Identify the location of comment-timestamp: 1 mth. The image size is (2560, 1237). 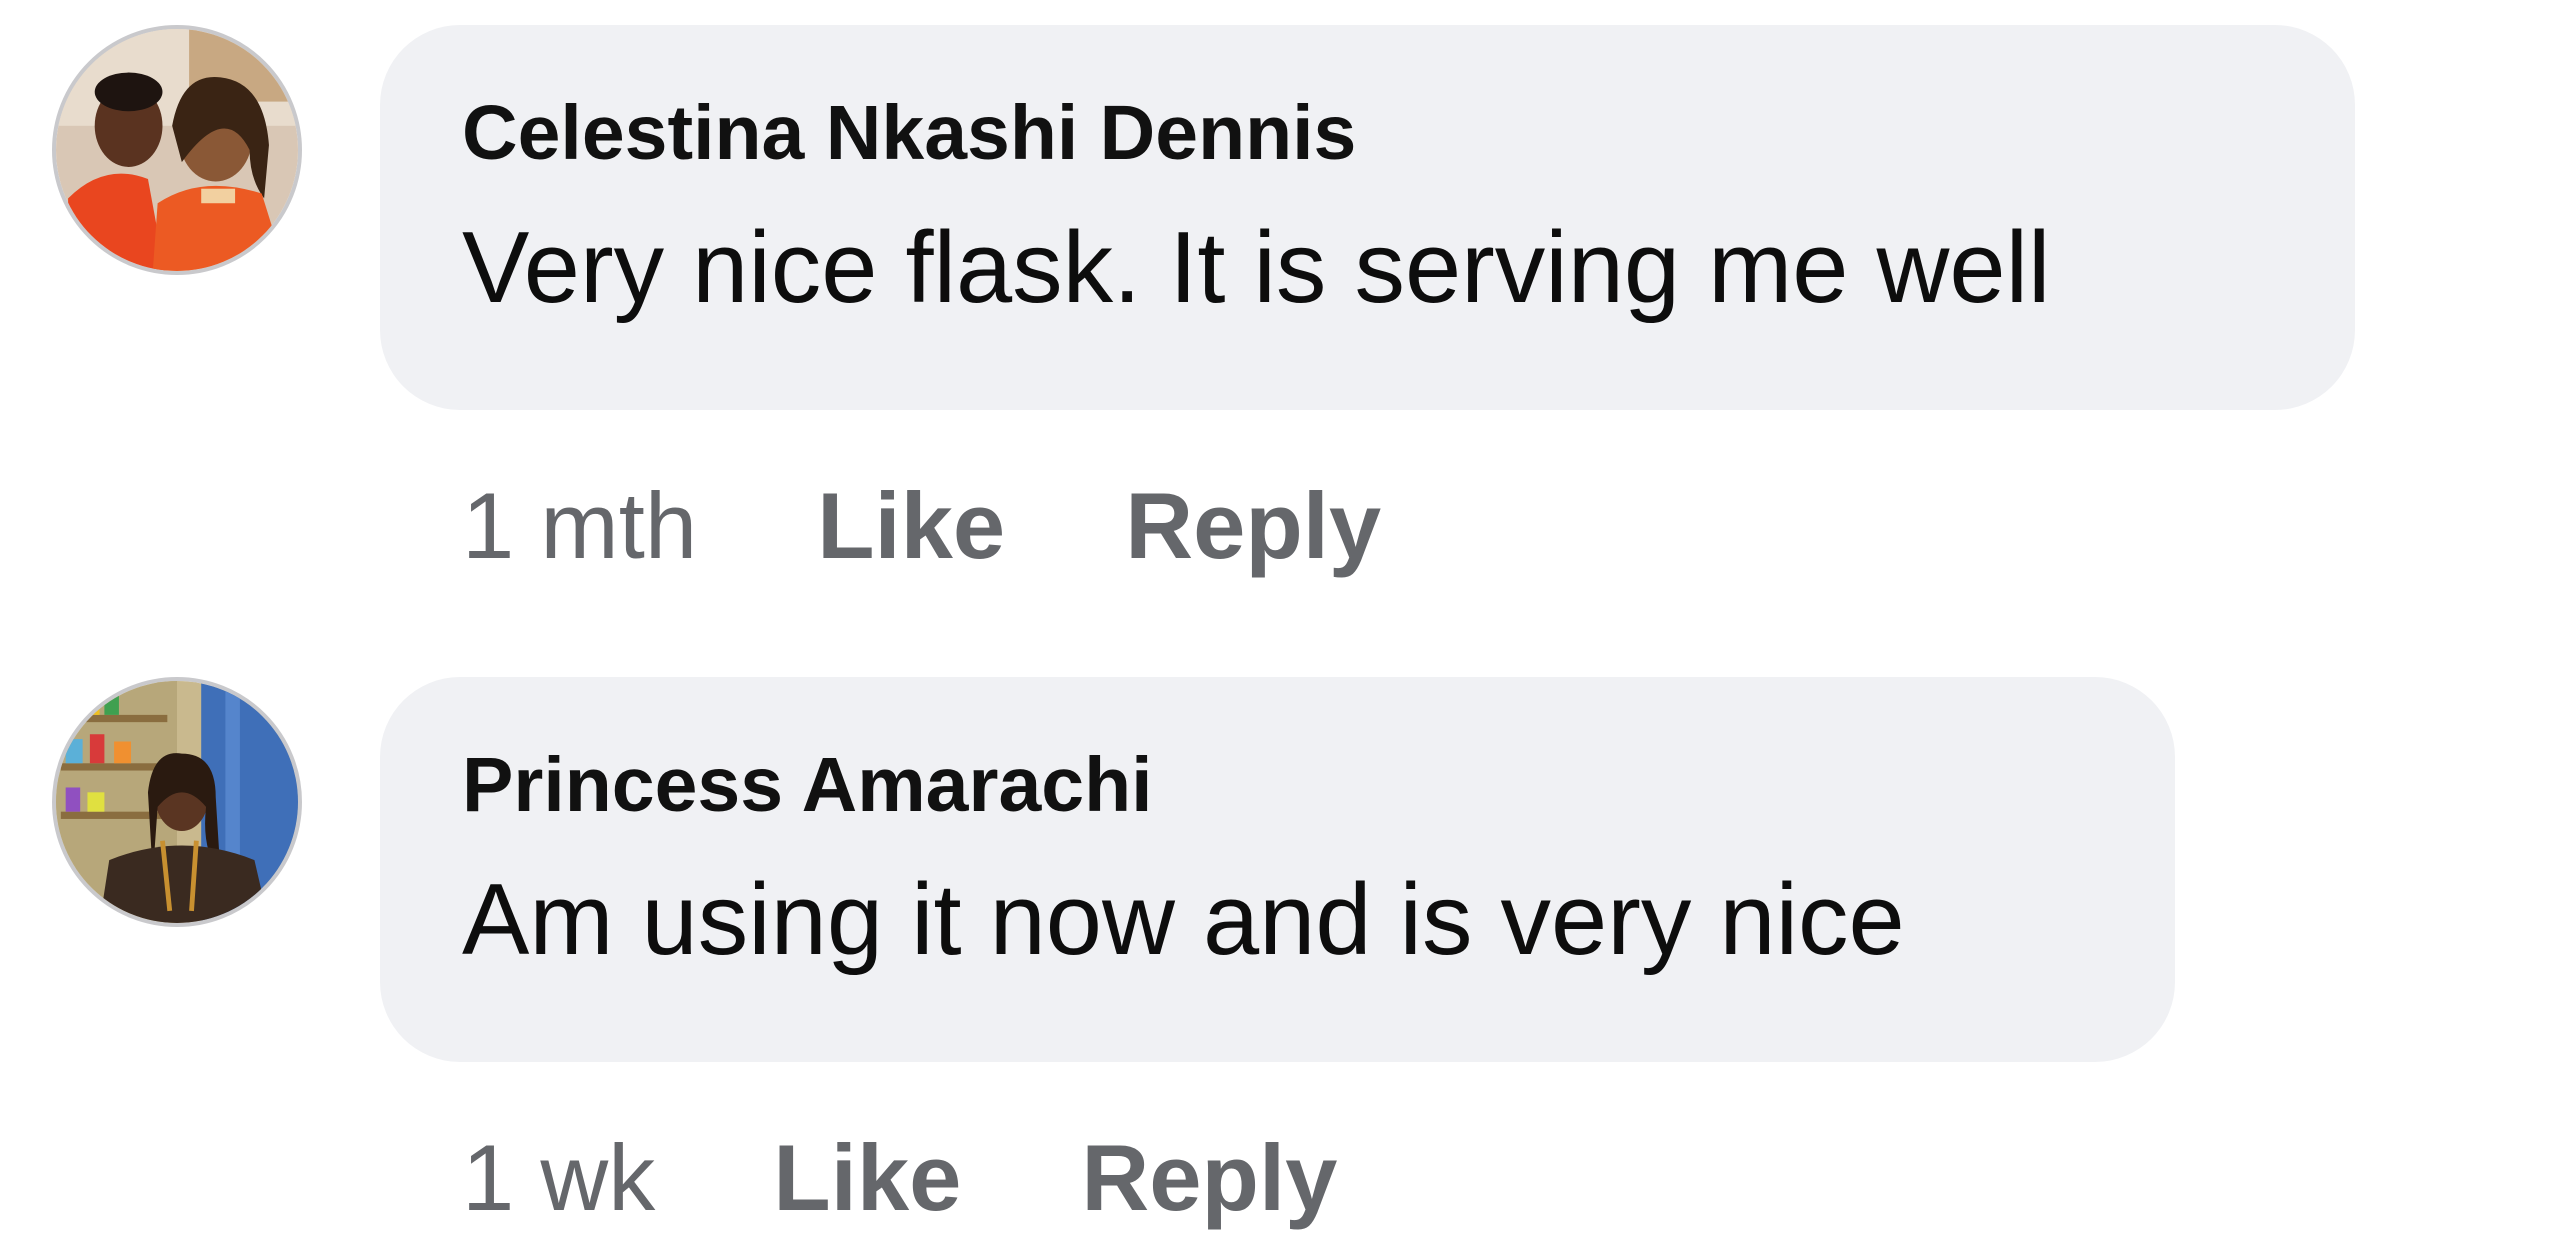
(579, 526).